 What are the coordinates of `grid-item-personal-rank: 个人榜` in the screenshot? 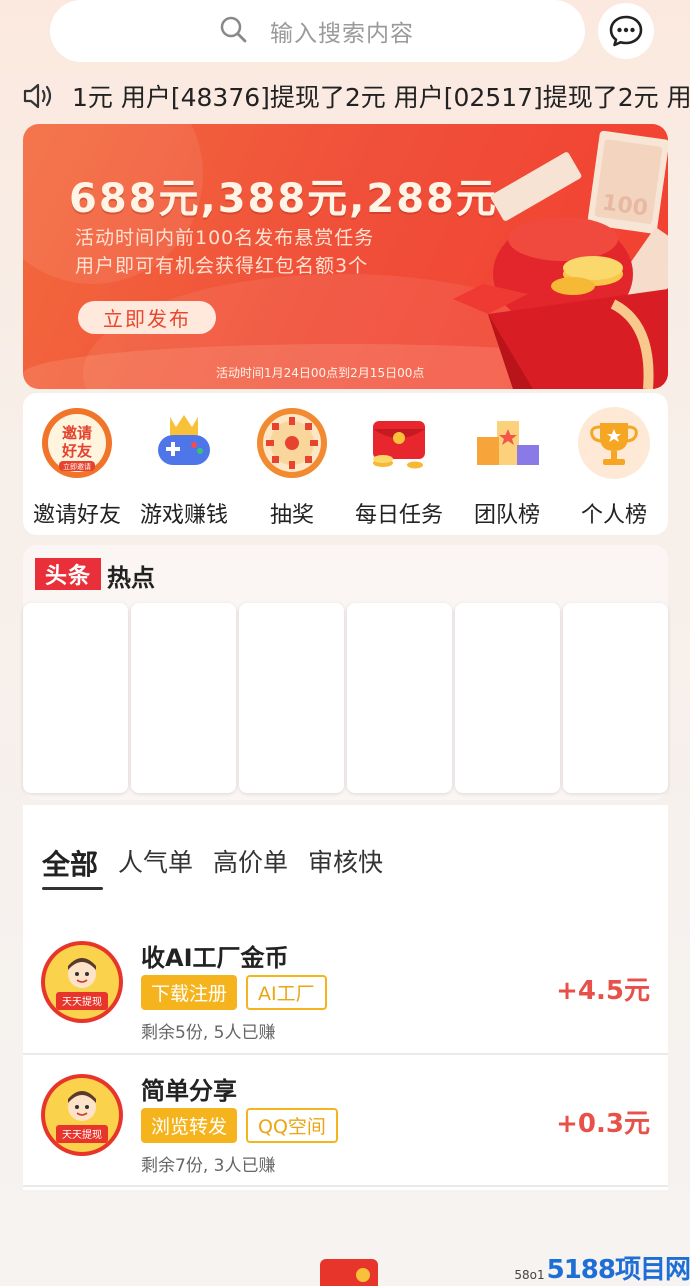 It's located at (614, 467).